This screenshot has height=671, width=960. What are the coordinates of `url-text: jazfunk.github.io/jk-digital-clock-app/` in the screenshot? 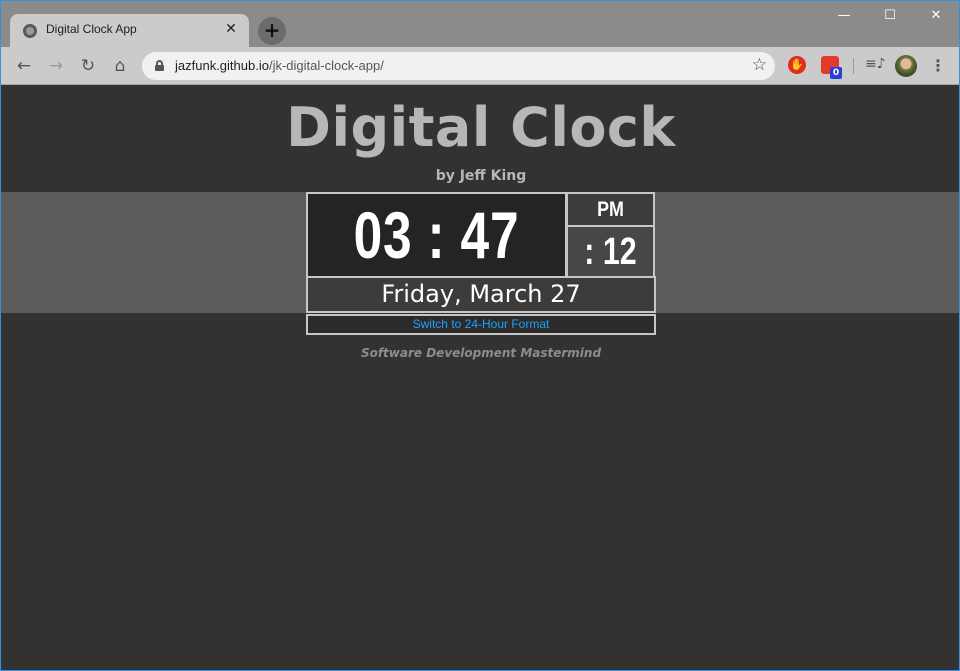 It's located at (279, 65).